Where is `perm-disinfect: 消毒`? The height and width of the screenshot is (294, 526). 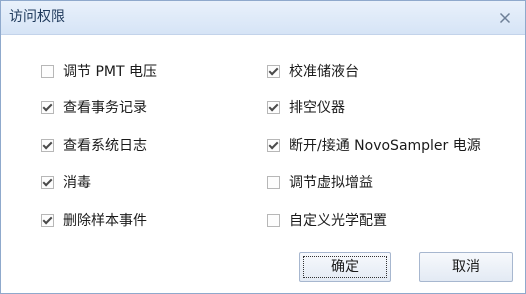 perm-disinfect: 消毒 is located at coordinates (66, 182).